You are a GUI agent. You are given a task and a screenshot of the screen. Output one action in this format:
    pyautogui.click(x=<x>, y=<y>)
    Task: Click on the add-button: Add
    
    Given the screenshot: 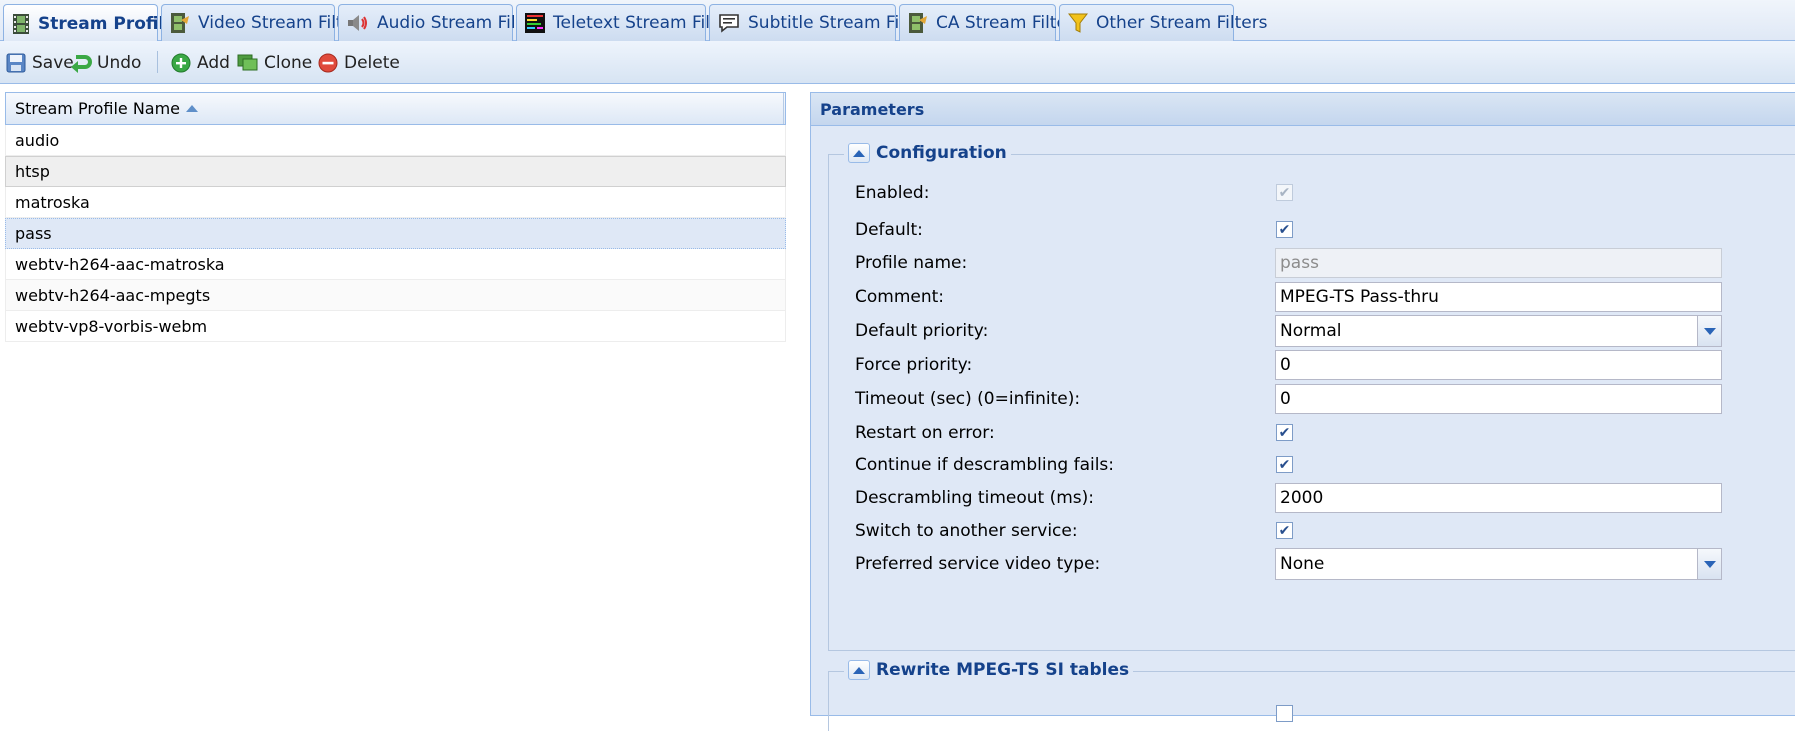 What is the action you would take?
    pyautogui.click(x=200, y=62)
    